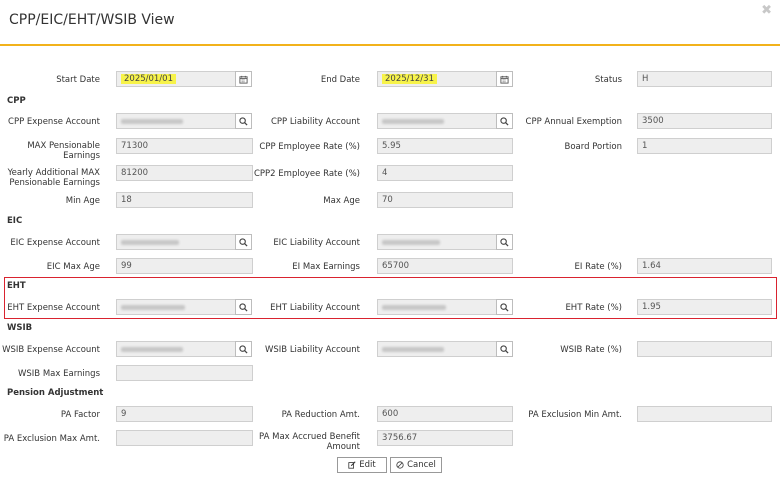  I want to click on ei-rate-field: 1.64, so click(704, 266).